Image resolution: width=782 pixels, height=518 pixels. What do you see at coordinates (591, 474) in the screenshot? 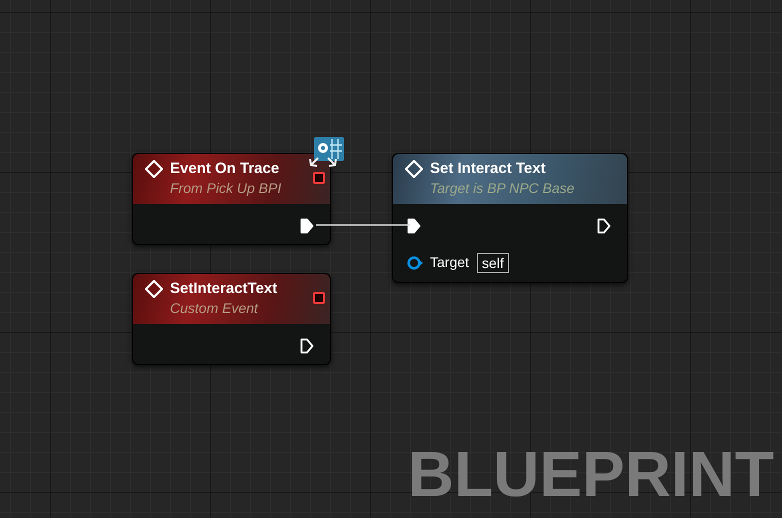
I see `blueprint-label: BLUEPRINT` at bounding box center [591, 474].